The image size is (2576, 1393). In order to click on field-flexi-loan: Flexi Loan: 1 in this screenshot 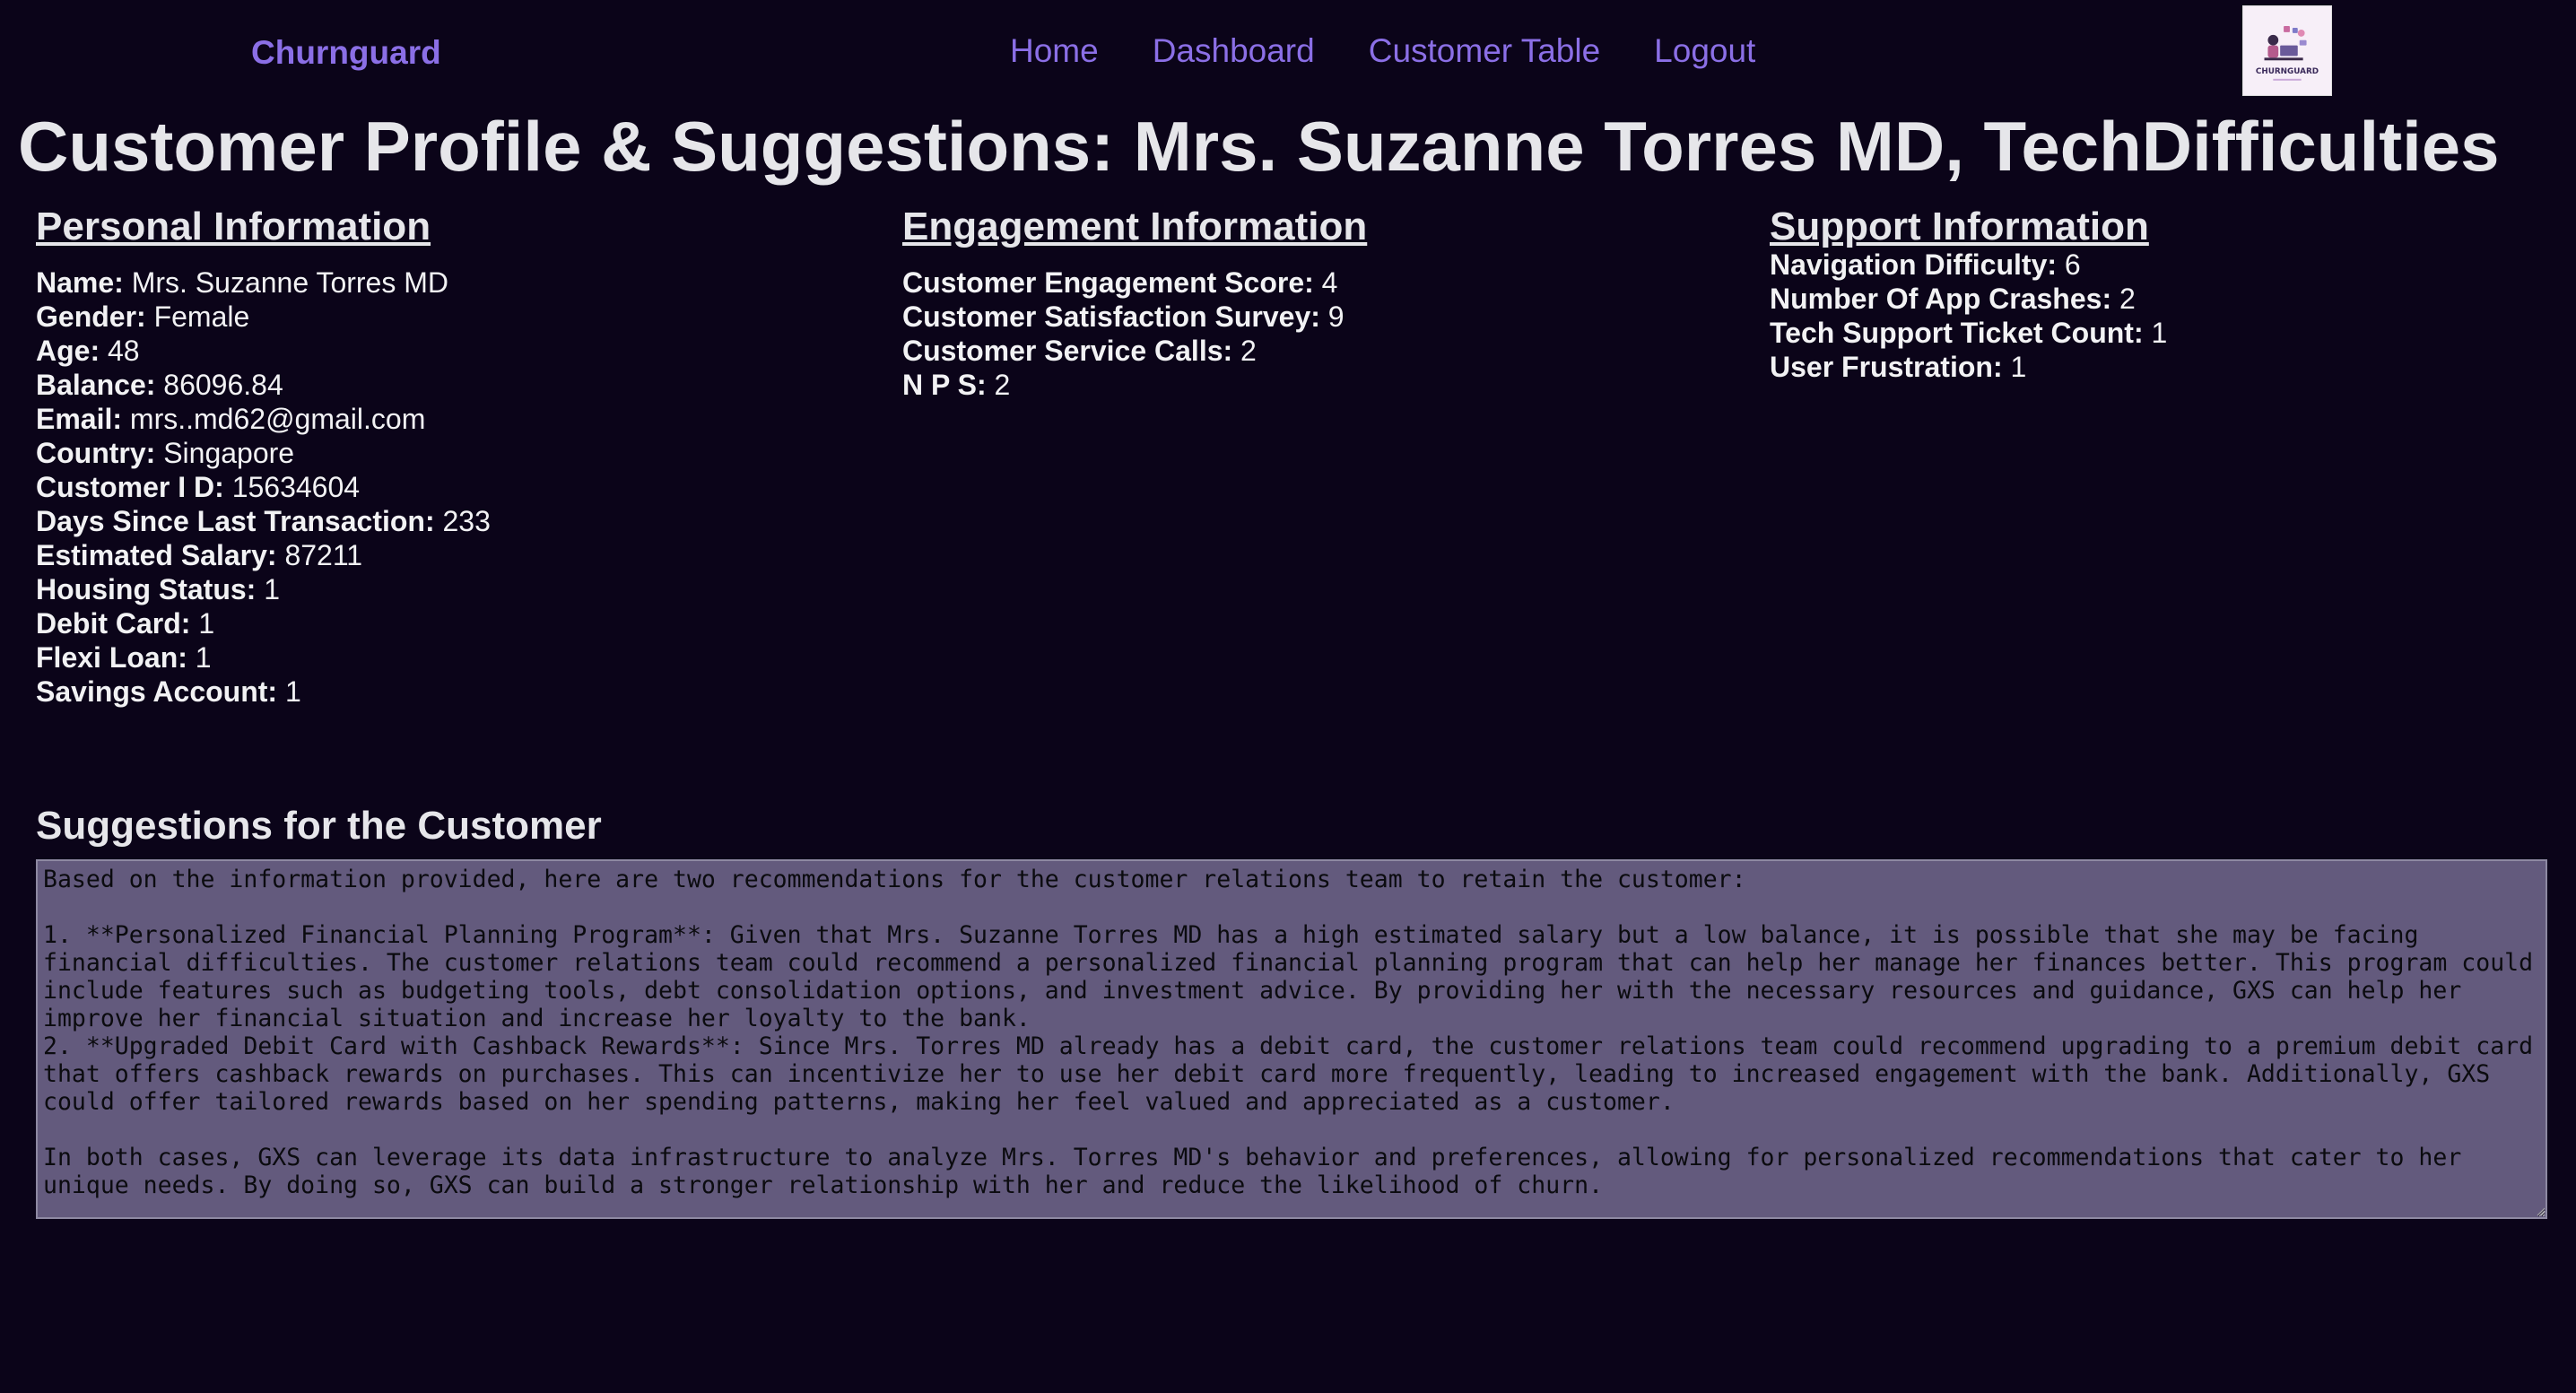, I will do `click(124, 657)`.